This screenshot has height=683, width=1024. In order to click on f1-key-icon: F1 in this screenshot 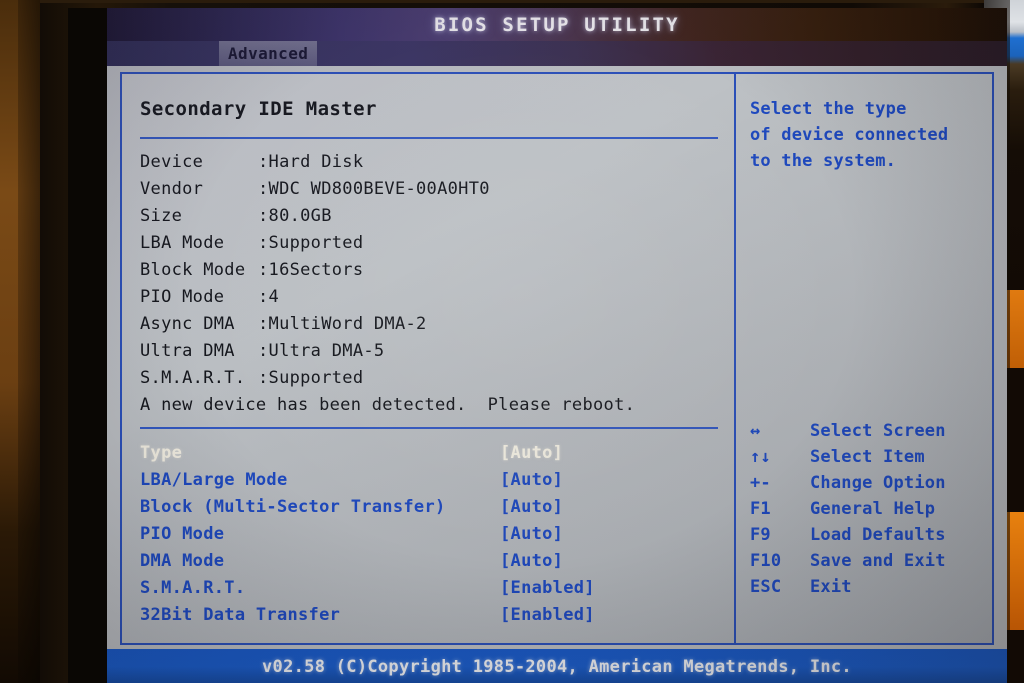, I will do `click(760, 509)`.